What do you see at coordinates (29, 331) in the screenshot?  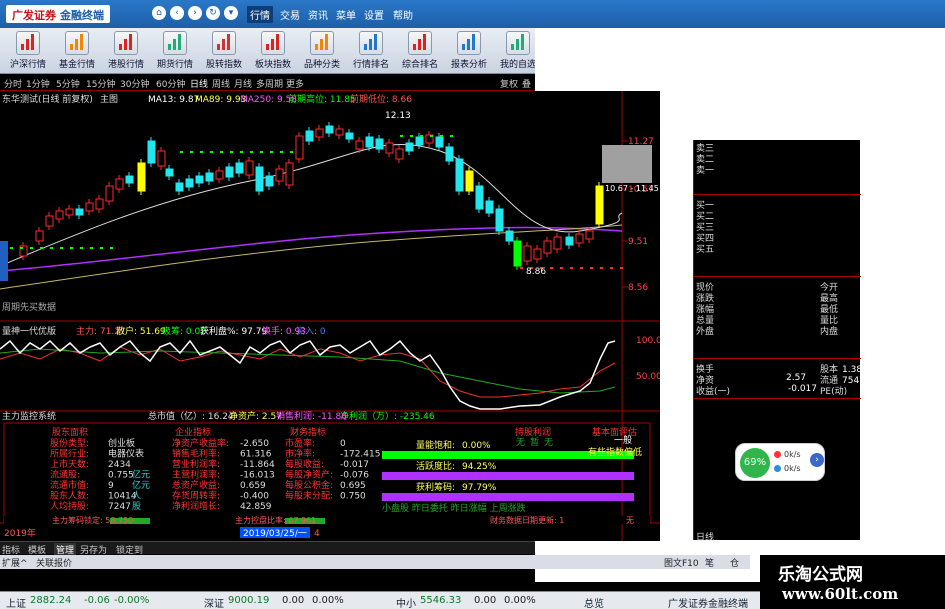 I see `indicator1-name: 量神一代优版` at bounding box center [29, 331].